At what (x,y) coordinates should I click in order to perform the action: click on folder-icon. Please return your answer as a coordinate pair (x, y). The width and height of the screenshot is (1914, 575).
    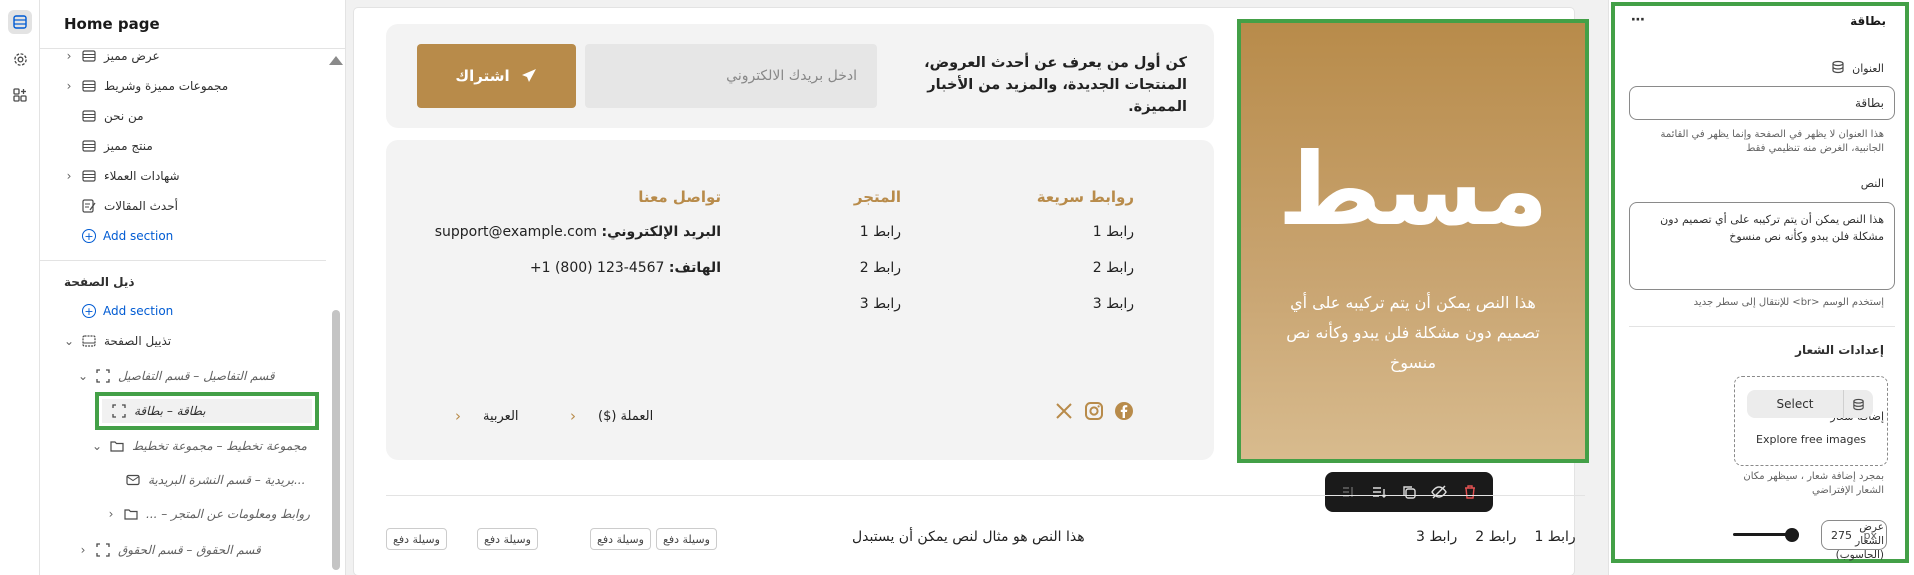
    Looking at the image, I should click on (117, 446).